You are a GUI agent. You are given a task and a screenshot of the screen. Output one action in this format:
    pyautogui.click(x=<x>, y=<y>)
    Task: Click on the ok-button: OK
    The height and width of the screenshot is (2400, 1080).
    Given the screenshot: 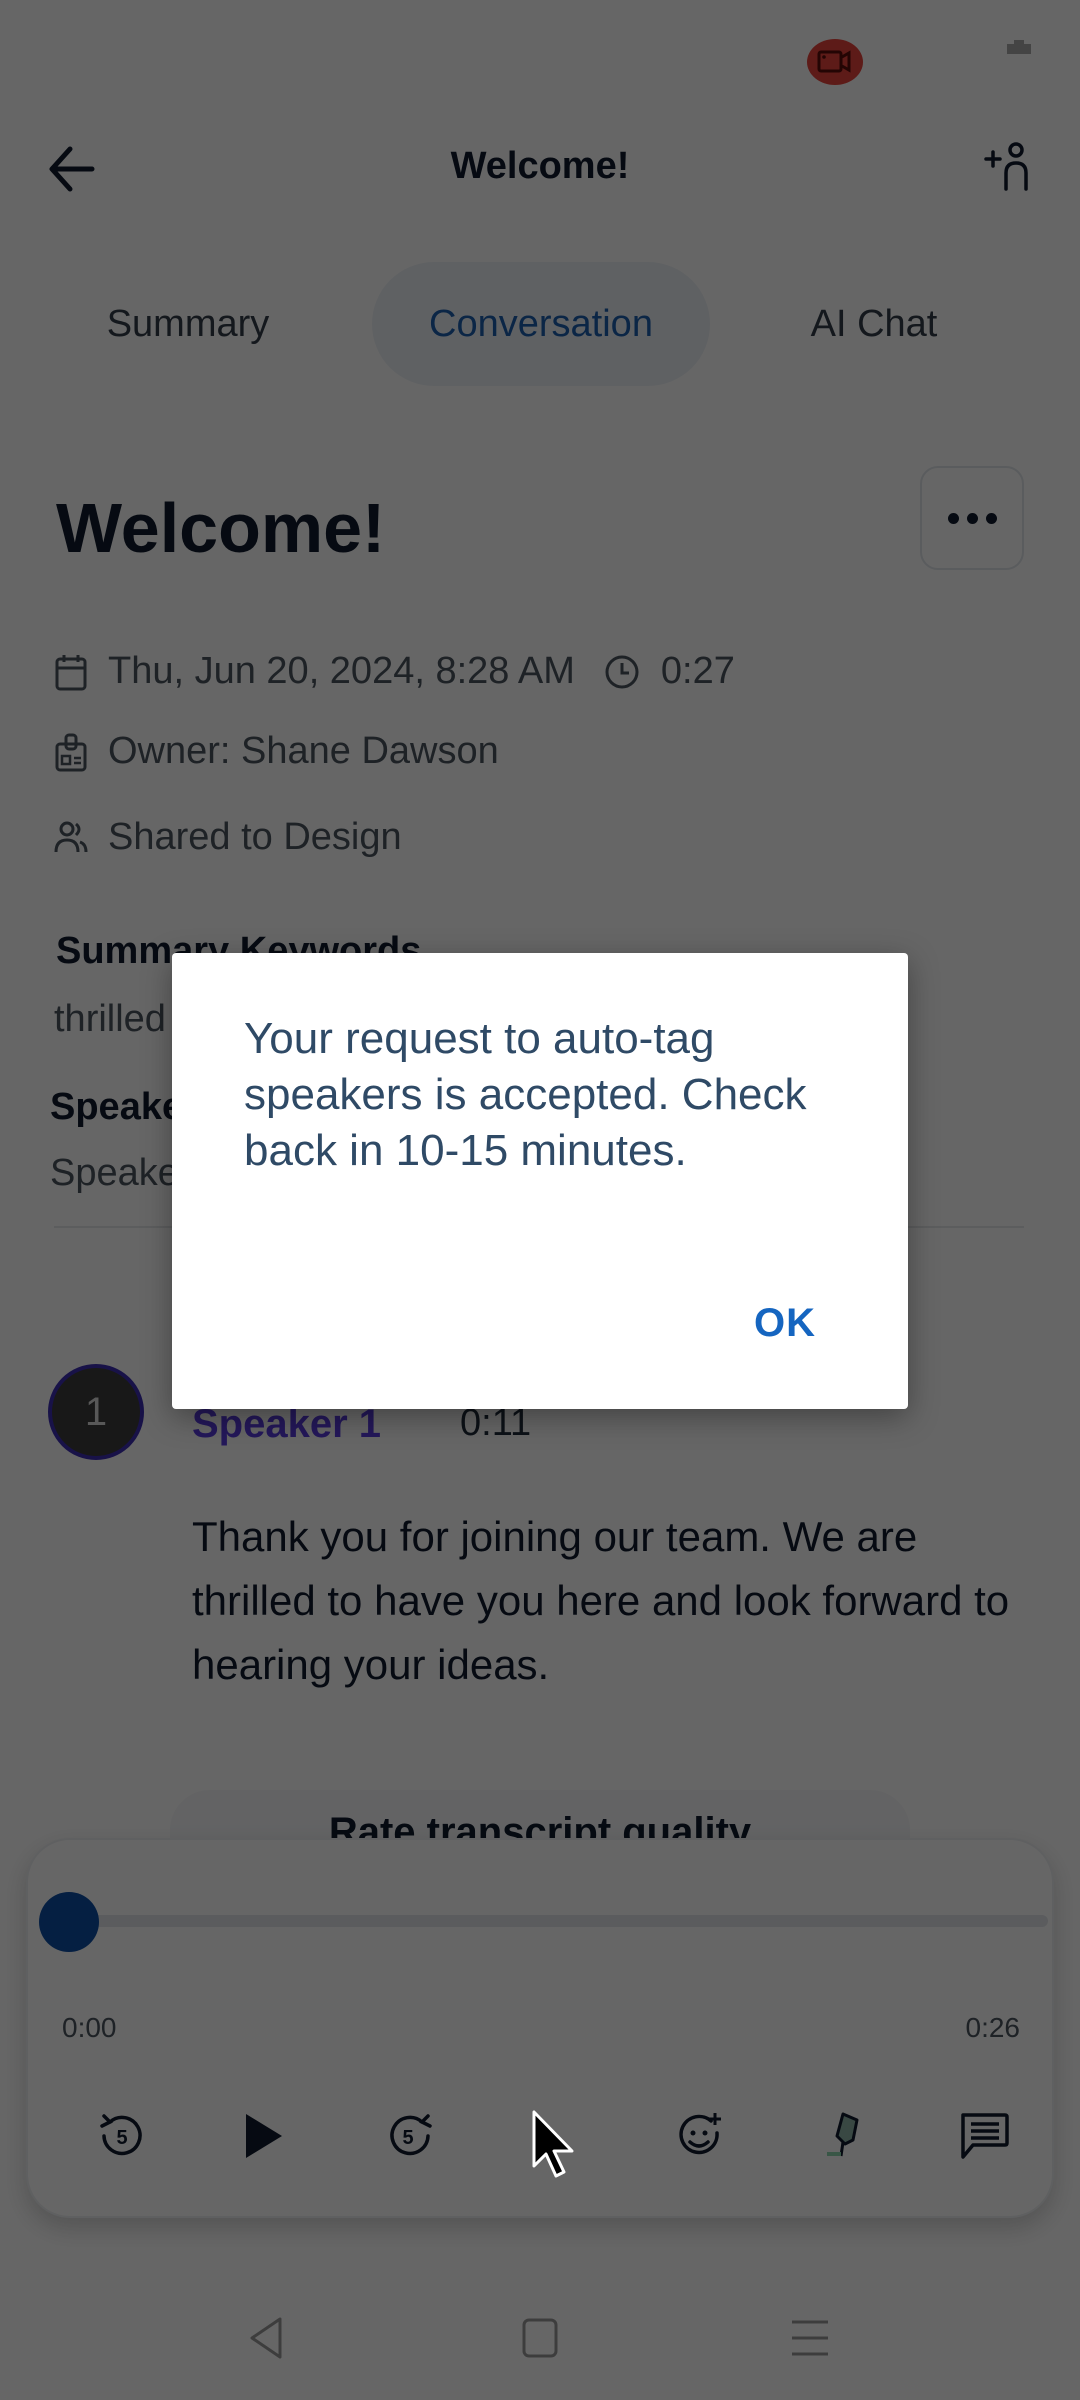 What is the action you would take?
    pyautogui.click(x=785, y=1323)
    